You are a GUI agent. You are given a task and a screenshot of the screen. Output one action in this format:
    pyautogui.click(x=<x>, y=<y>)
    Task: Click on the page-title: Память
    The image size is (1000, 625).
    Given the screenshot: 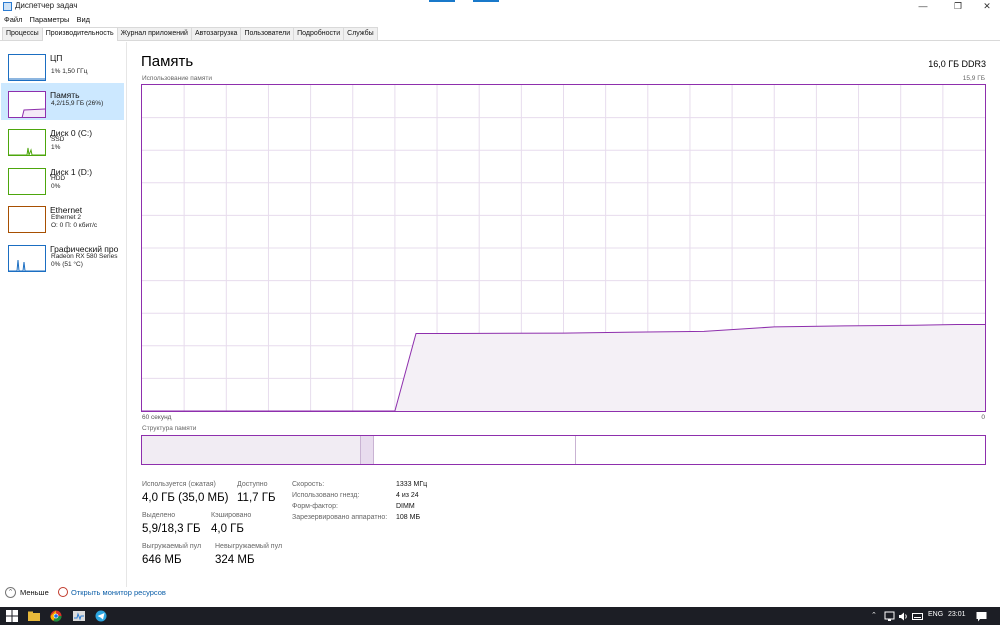 What is the action you would take?
    pyautogui.click(x=167, y=61)
    